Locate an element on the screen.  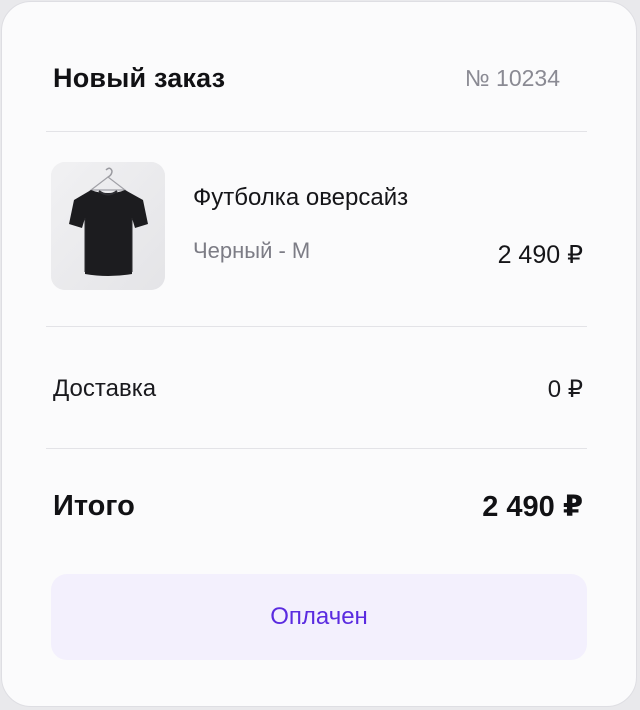
delivery-row: Доставка 0 ₽ is located at coordinates (316, 389).